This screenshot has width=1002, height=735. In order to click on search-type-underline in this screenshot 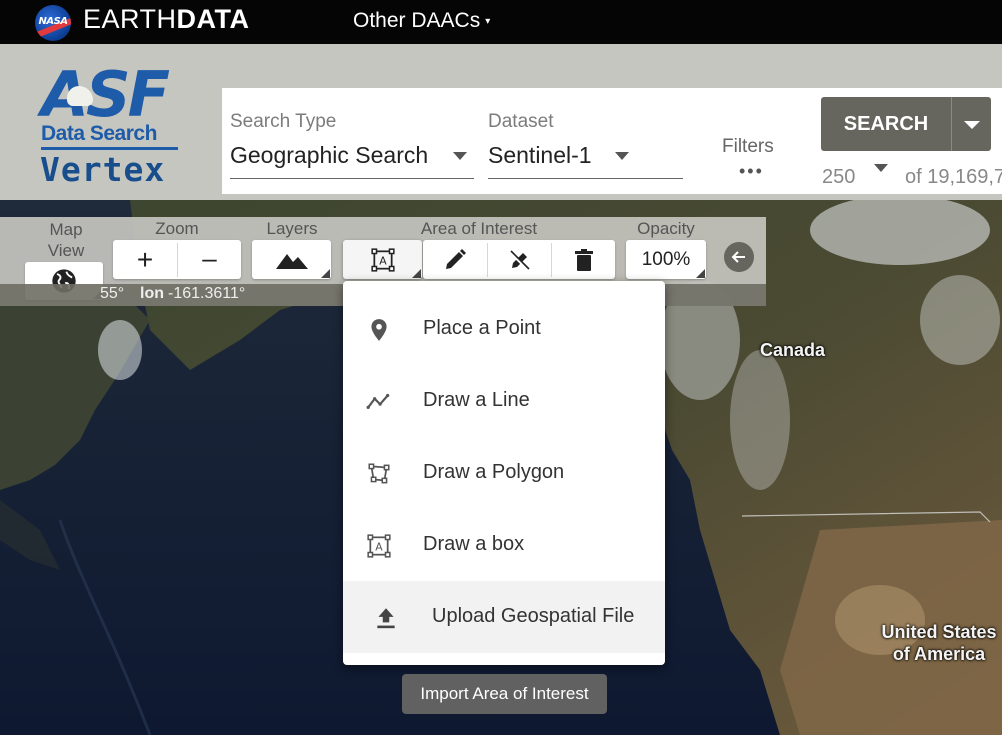, I will do `click(352, 178)`.